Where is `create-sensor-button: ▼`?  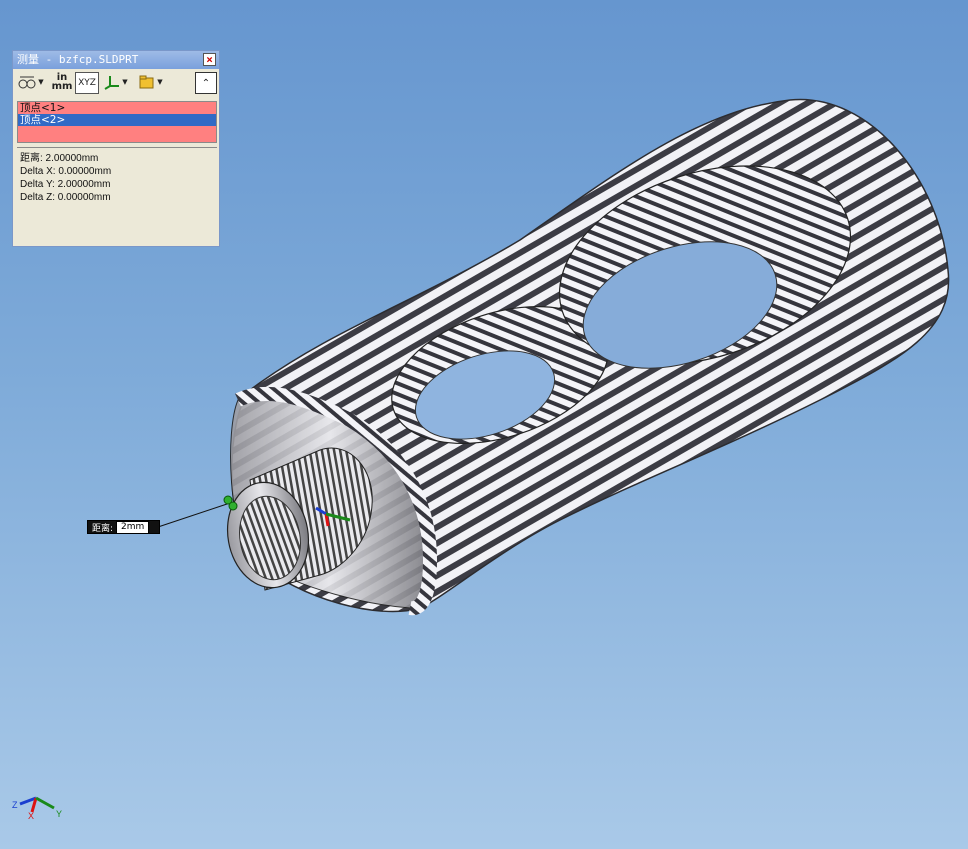 create-sensor-button: ▼ is located at coordinates (151, 82).